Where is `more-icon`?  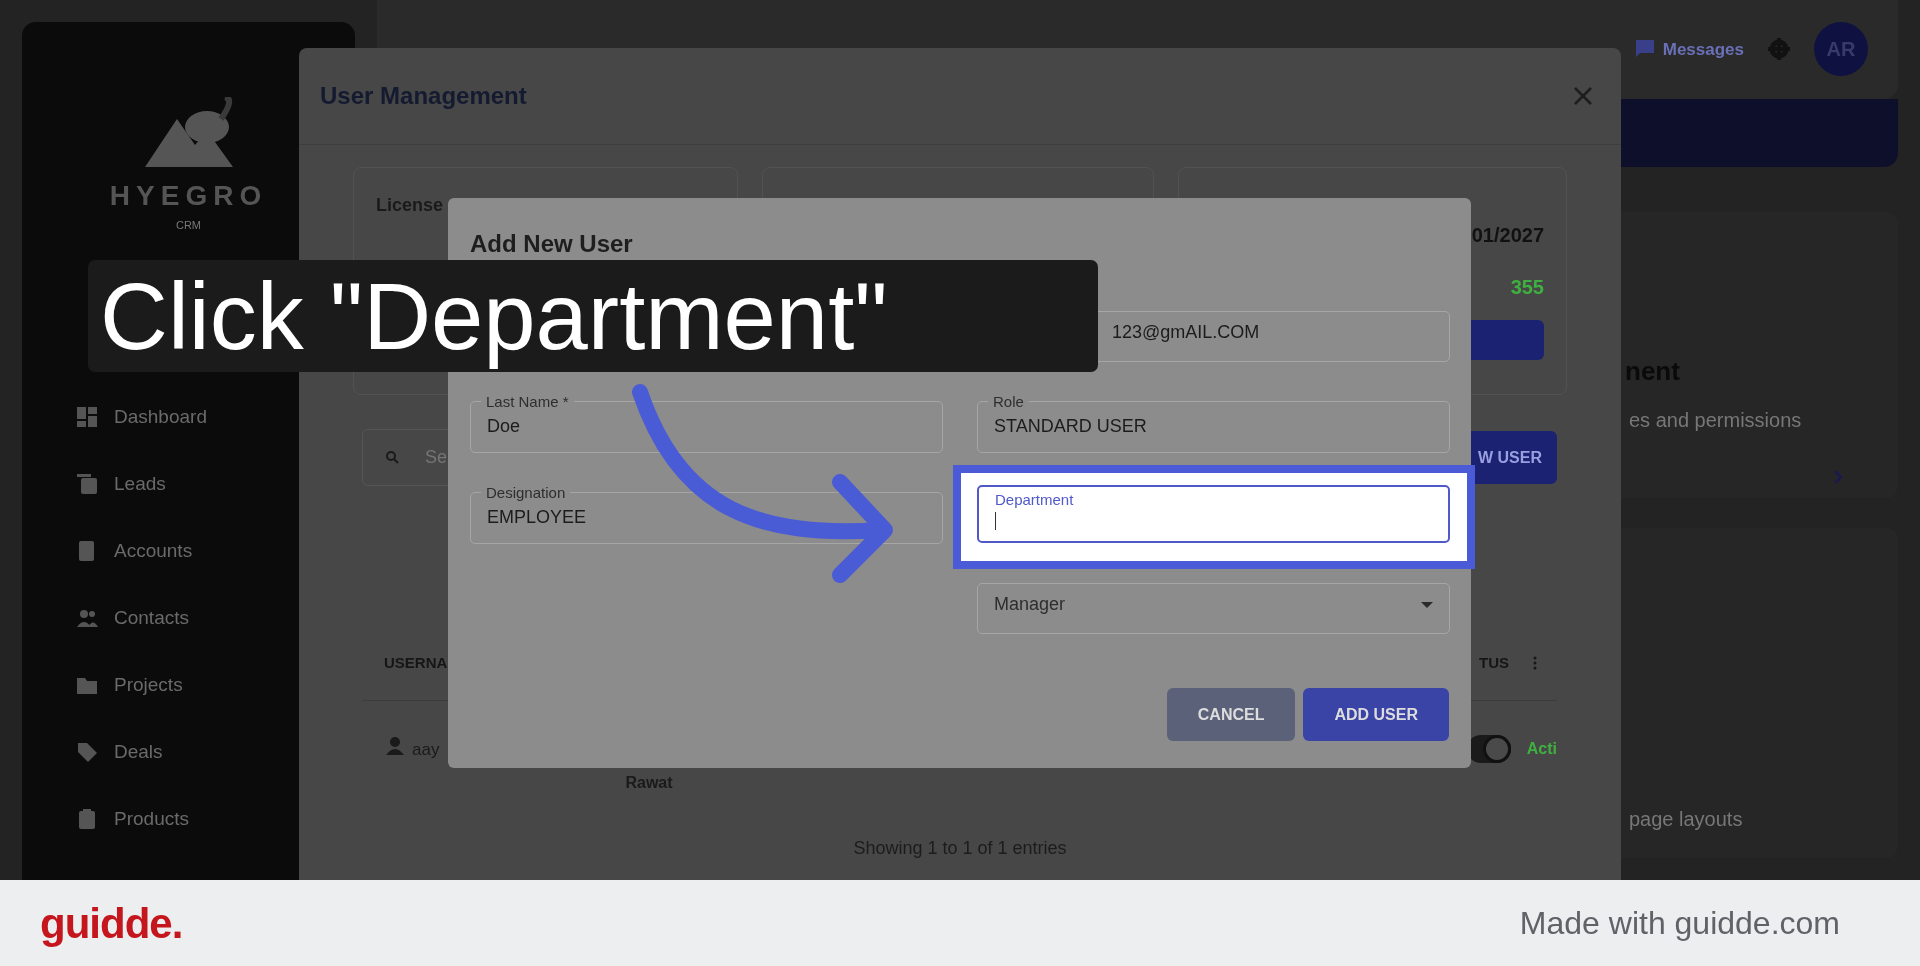
more-icon is located at coordinates (1535, 663).